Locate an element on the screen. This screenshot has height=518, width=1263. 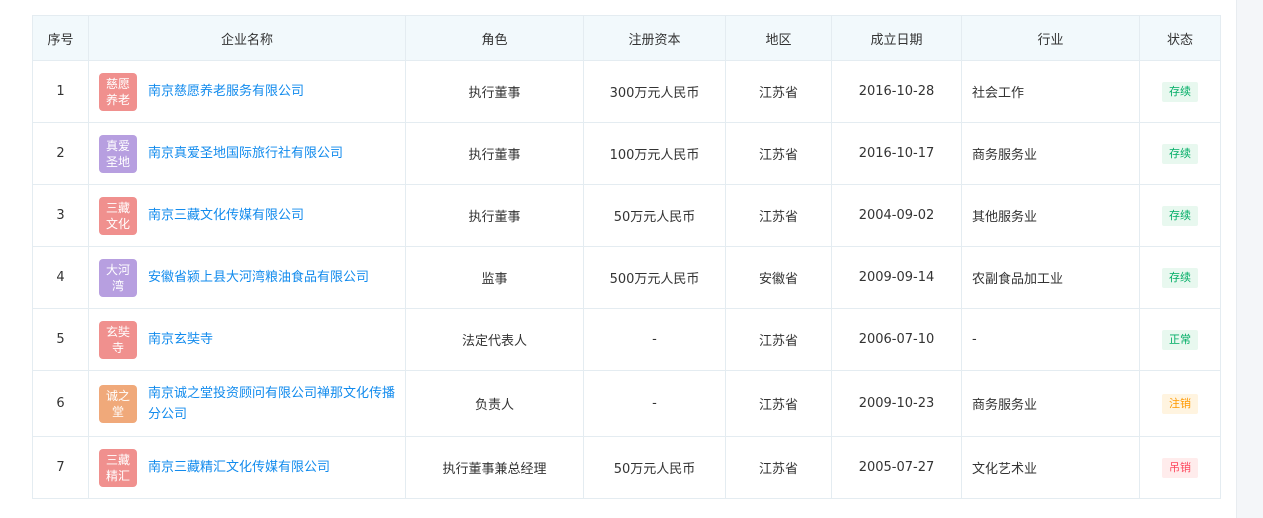
cell-role: 法定代表人 is located at coordinates (494, 339).